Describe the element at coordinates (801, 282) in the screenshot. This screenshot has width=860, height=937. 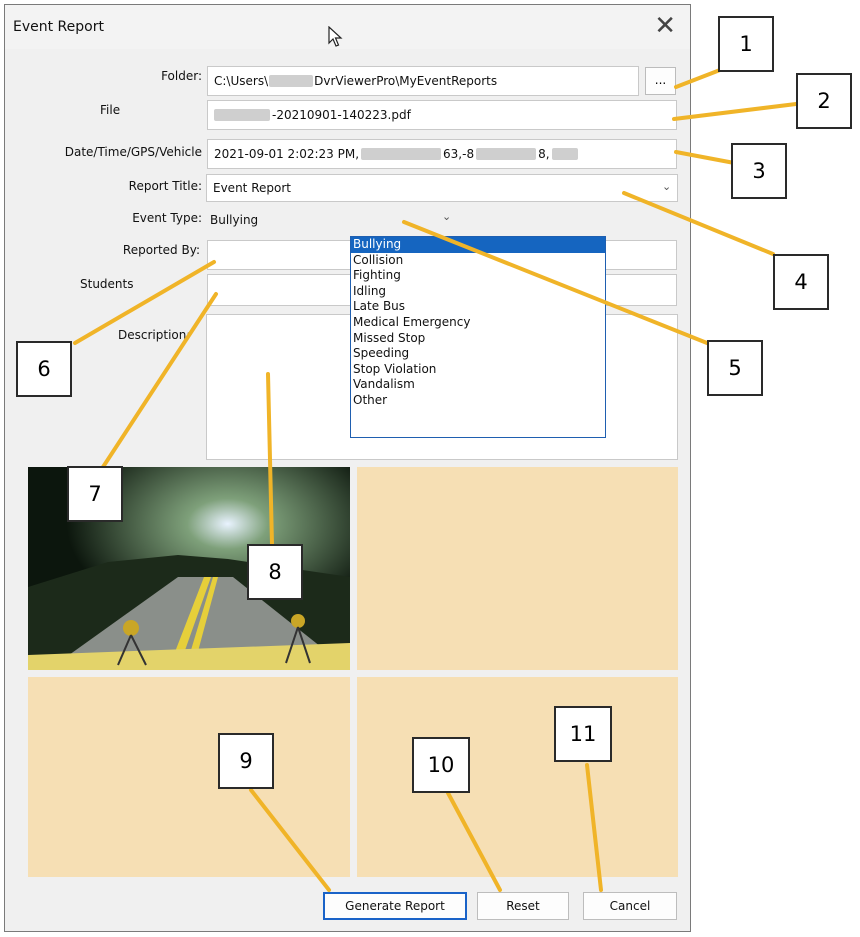
I see `callout-4: 4` at that location.